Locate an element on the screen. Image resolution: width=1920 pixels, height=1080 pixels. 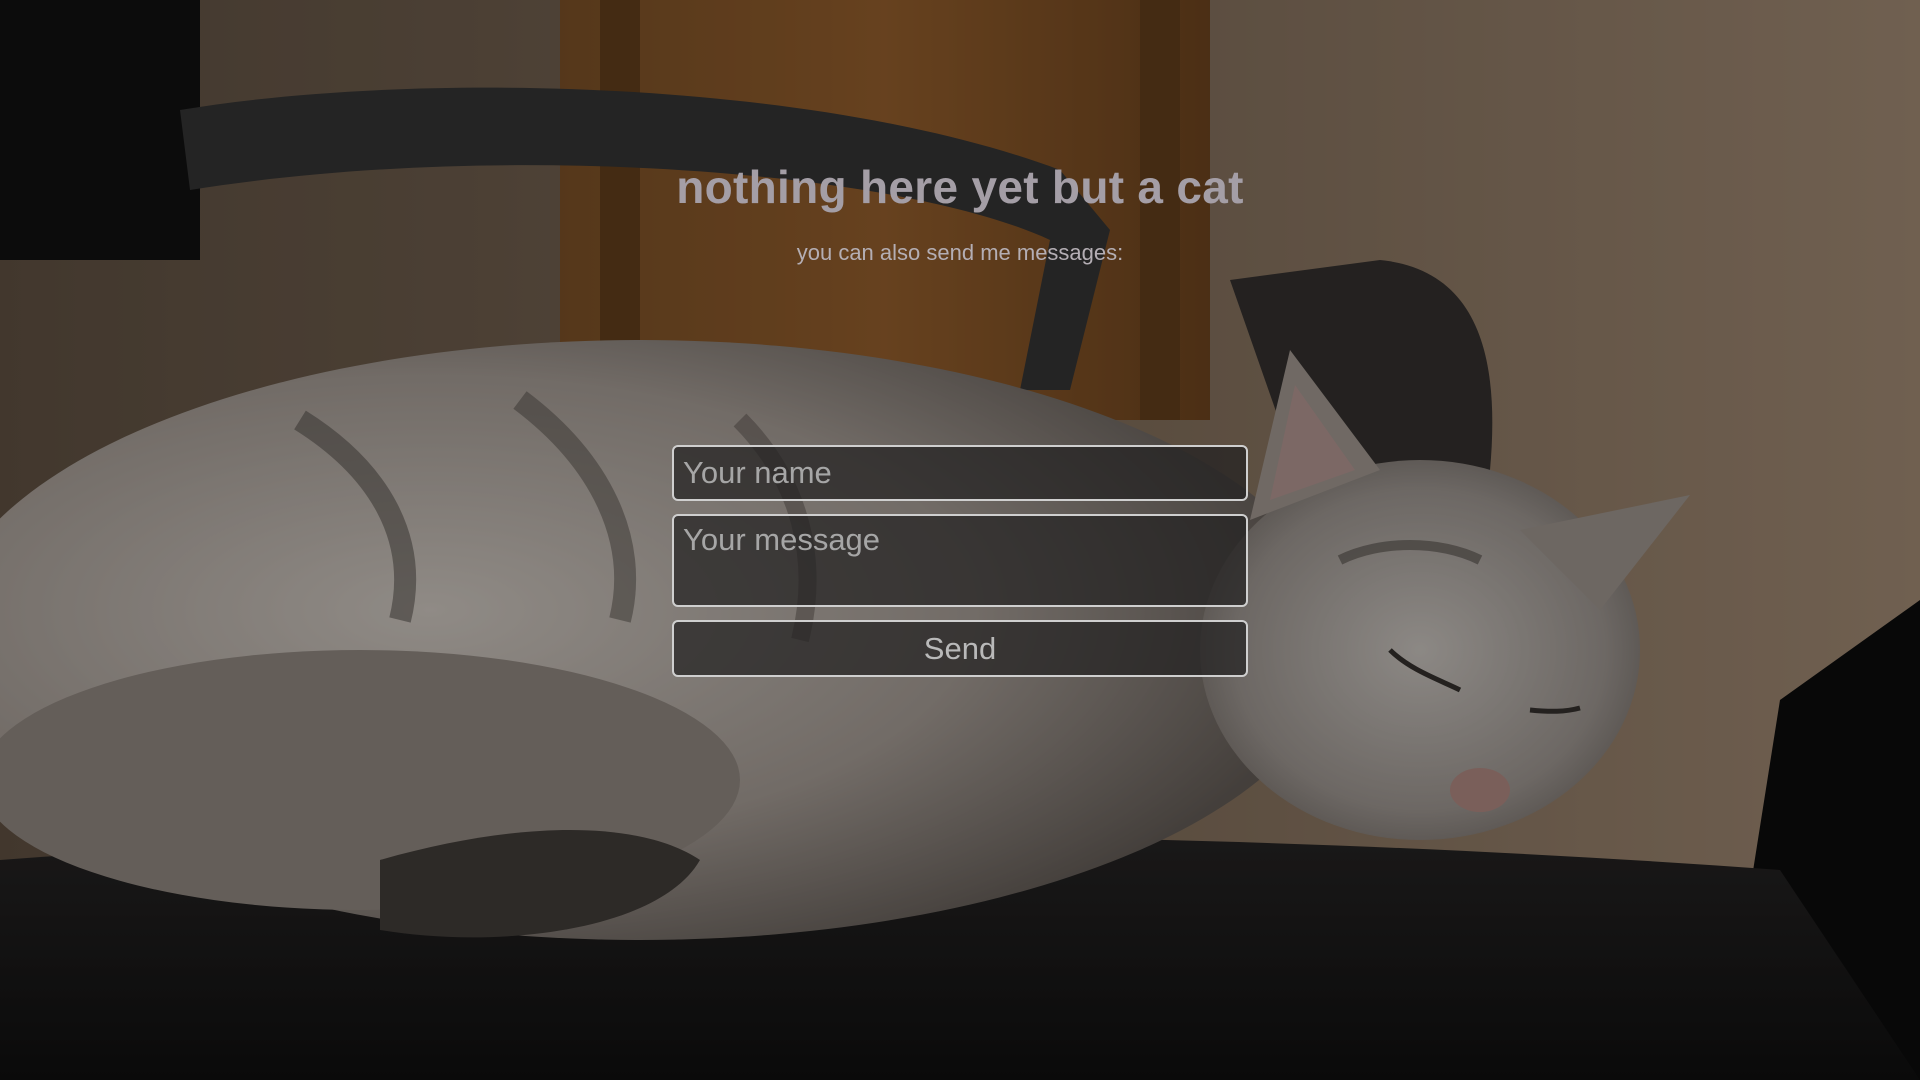
page-subtitle: you can also send me messages: is located at coordinates (960, 252).